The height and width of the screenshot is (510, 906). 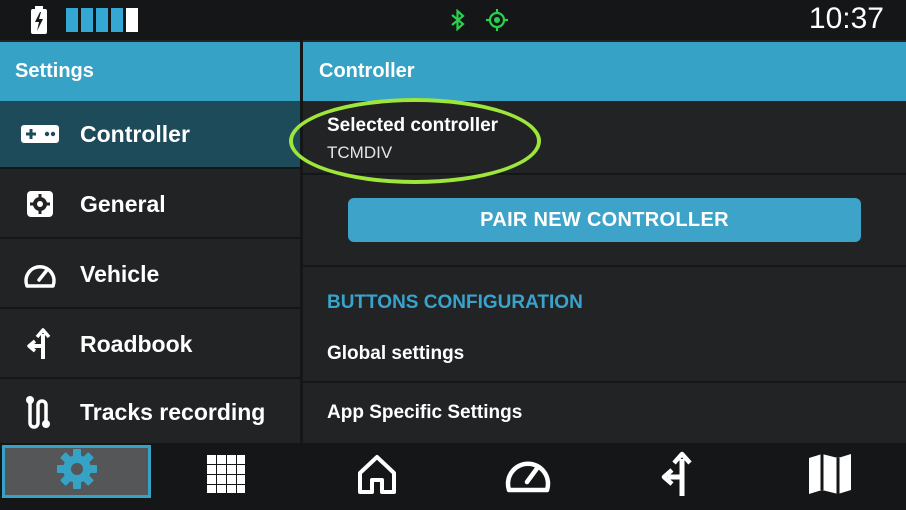 I want to click on sidebar-item-roadbook: Roadbook, so click(x=150, y=345).